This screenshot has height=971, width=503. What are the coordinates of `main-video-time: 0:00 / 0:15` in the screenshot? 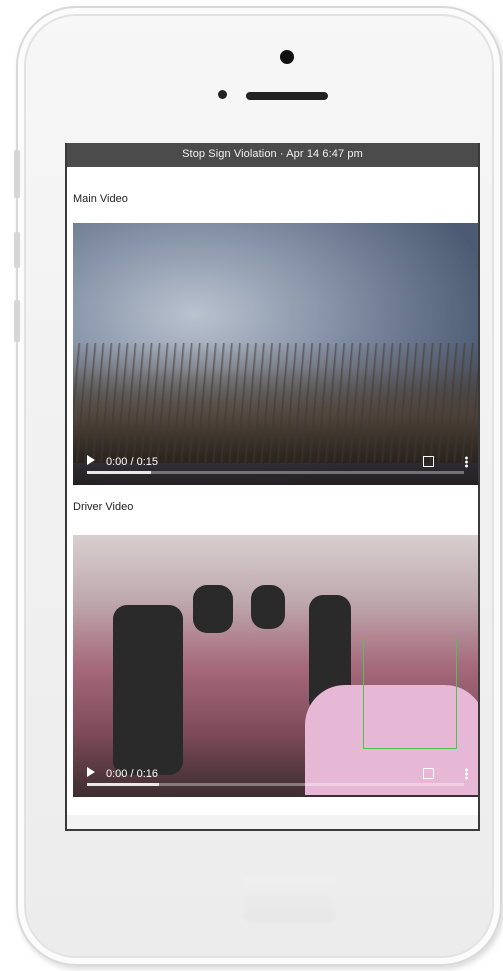 It's located at (132, 462).